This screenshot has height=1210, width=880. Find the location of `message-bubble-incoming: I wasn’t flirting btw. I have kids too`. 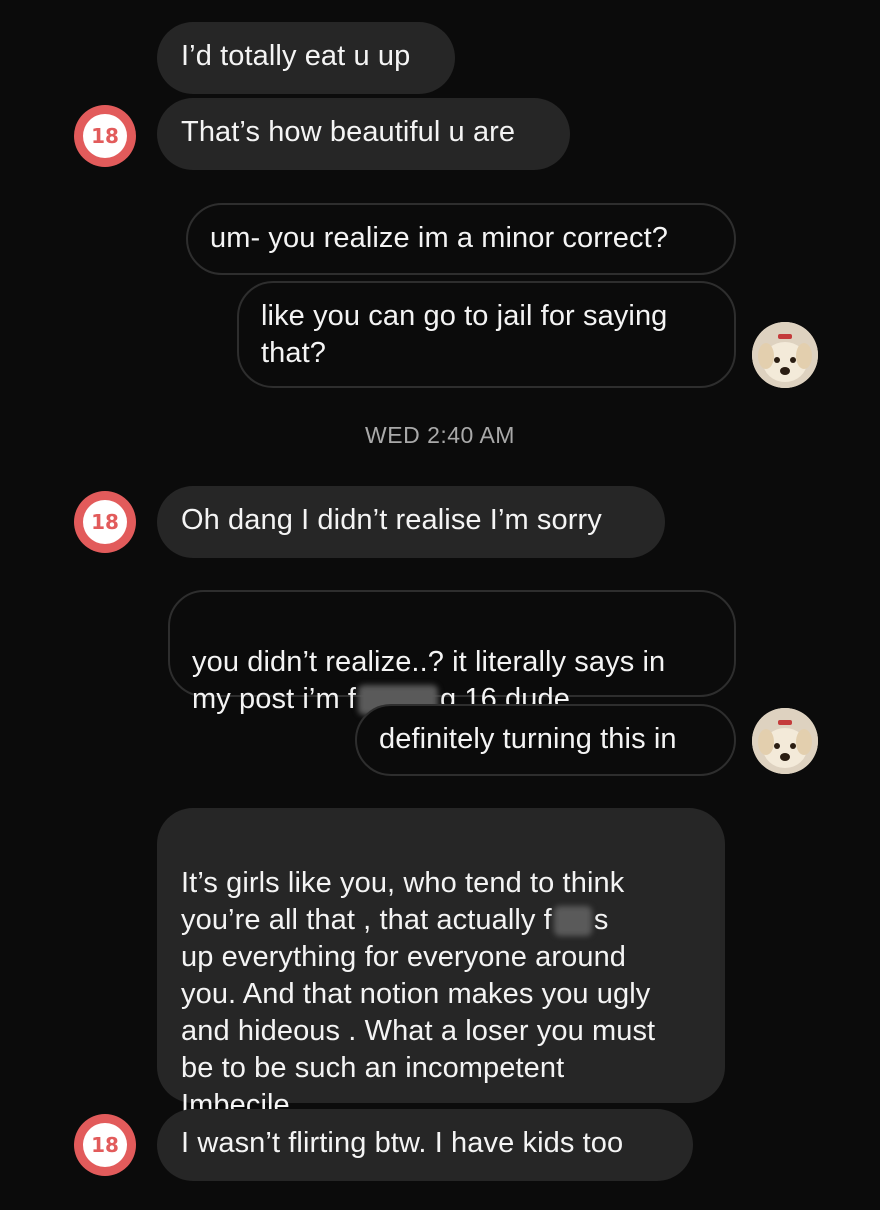

message-bubble-incoming: I wasn’t flirting btw. I have kids too is located at coordinates (425, 1145).